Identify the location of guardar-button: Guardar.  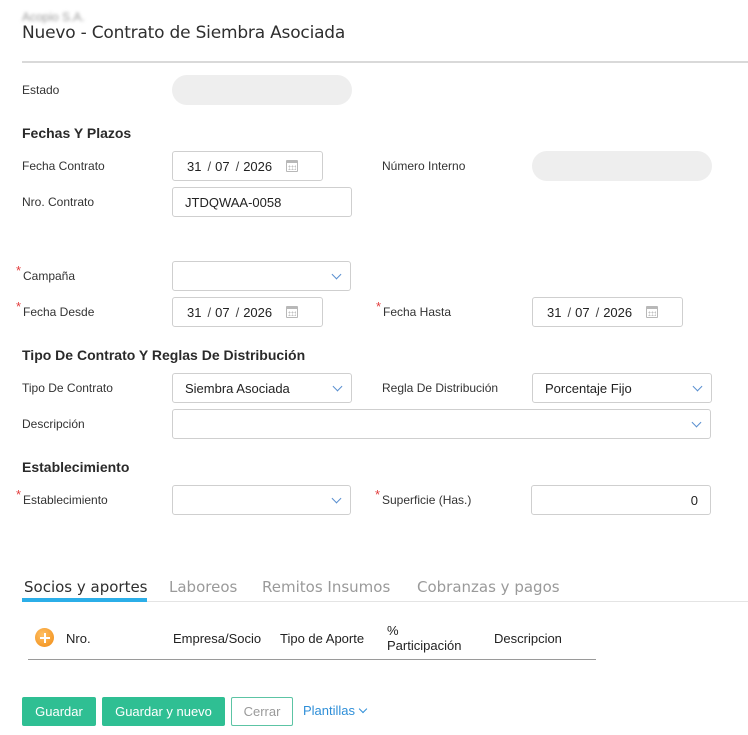
(59, 711).